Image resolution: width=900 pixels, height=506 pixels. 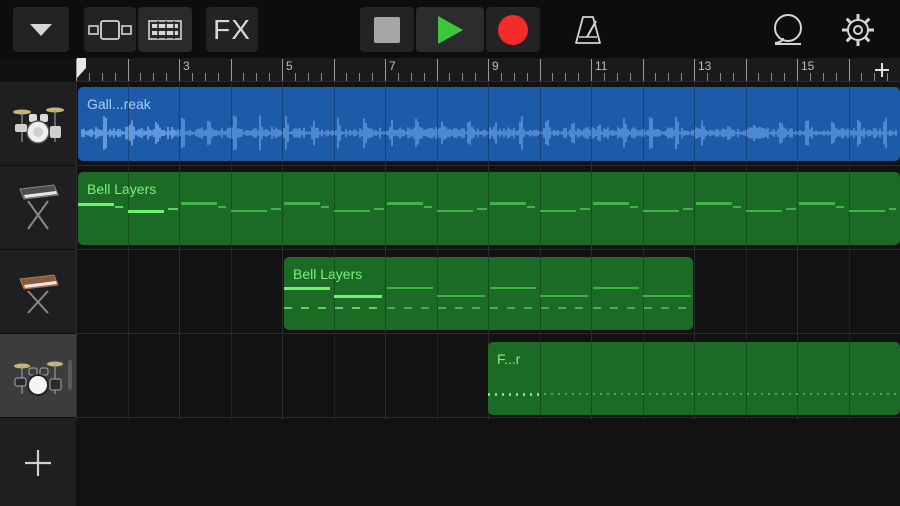 I want to click on instrument-view-button, so click(x=110, y=29).